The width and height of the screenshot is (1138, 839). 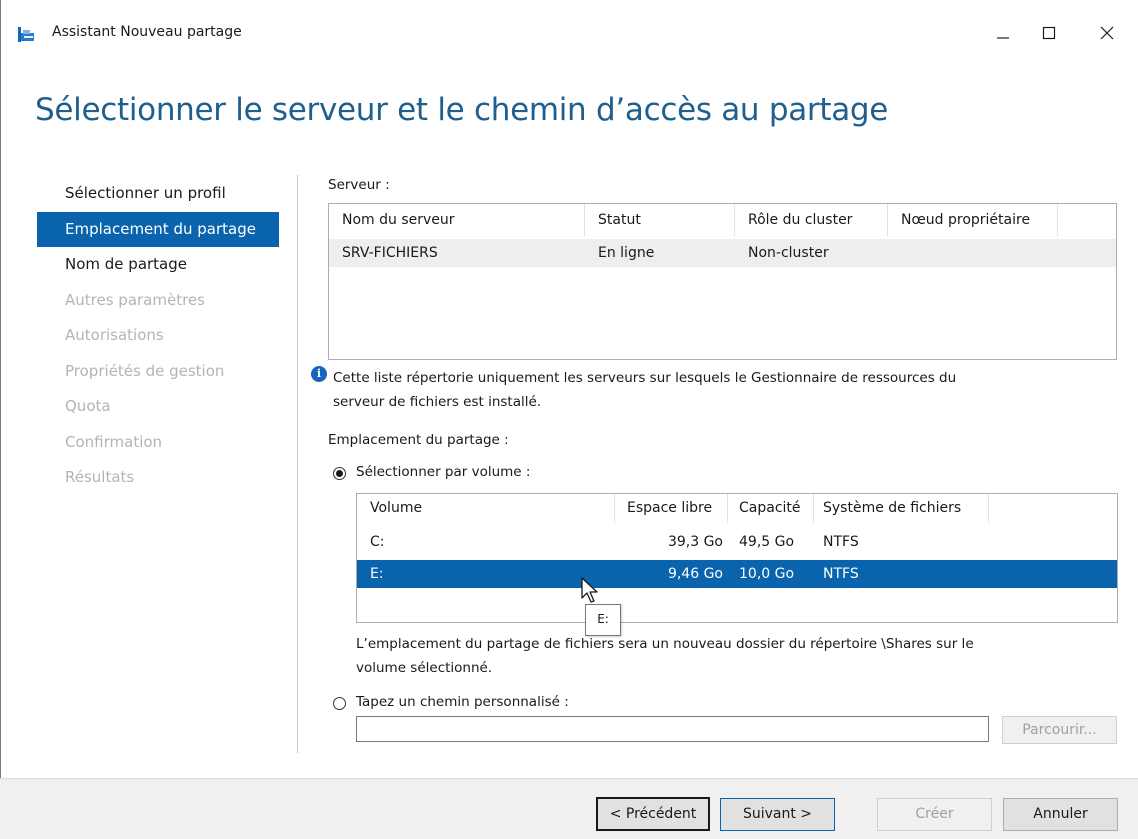 What do you see at coordinates (377, 542) in the screenshot?
I see `volume-cell: C:` at bounding box center [377, 542].